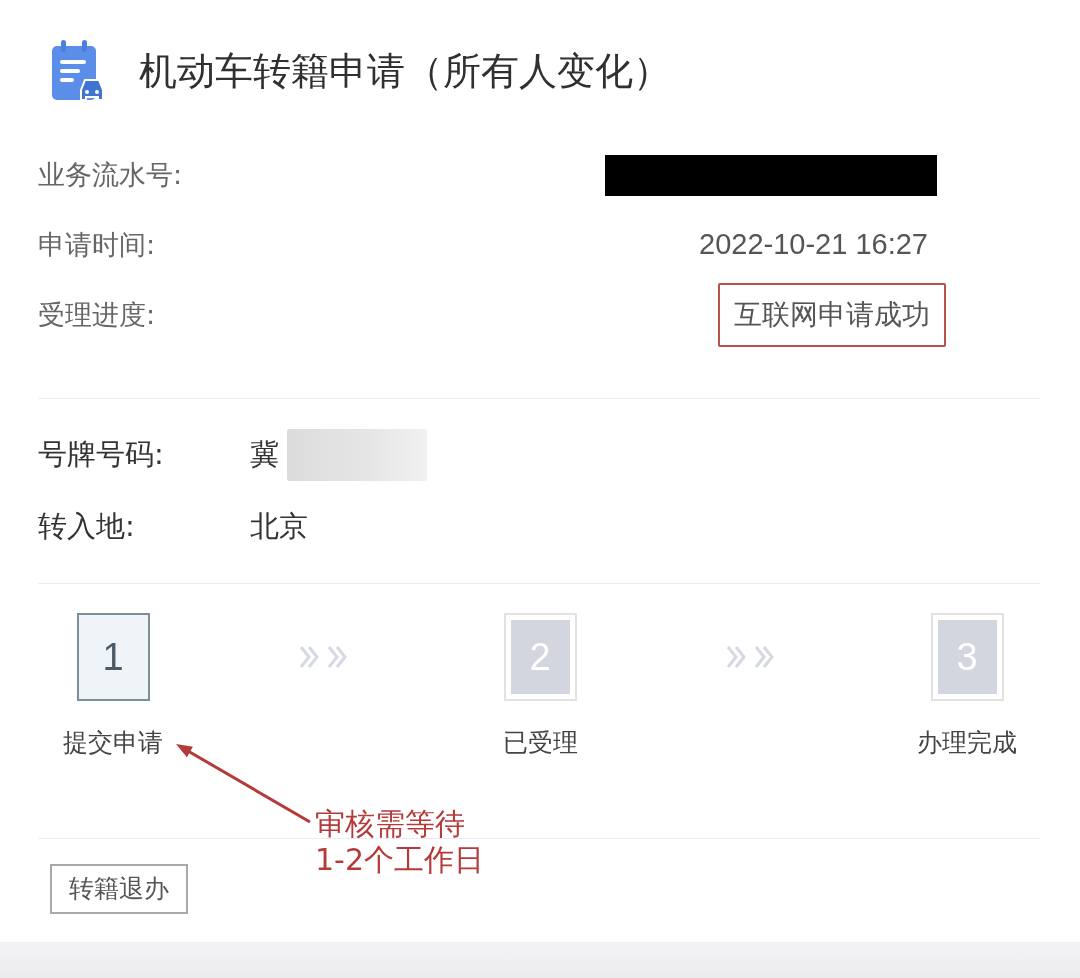 This screenshot has height=978, width=1080. I want to click on withdraw-button: 转籍退办, so click(119, 889).